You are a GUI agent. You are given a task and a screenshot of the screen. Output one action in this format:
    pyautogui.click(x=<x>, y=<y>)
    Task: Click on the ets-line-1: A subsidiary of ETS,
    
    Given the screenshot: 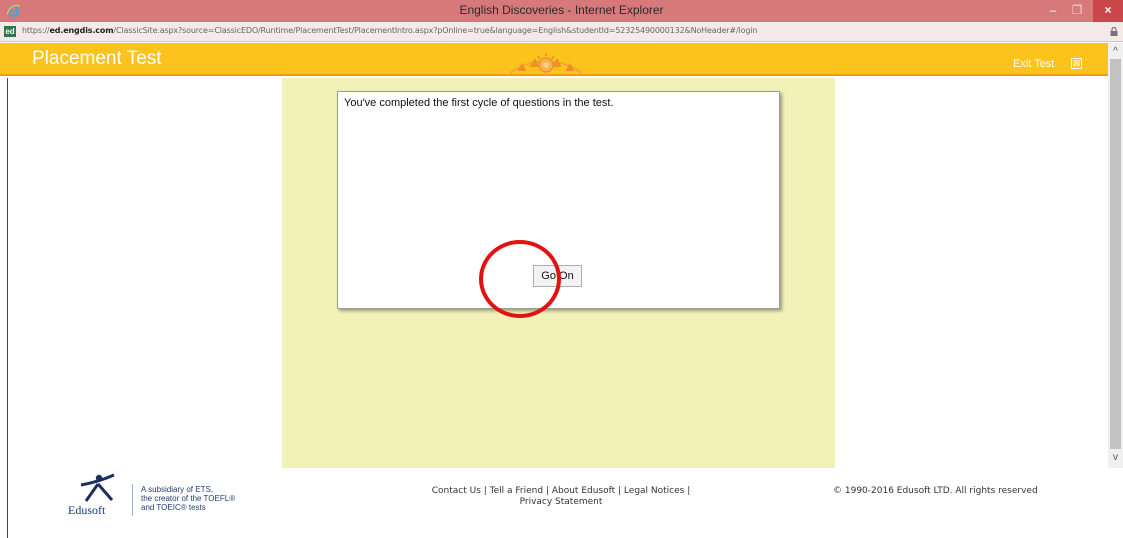 What is the action you would take?
    pyautogui.click(x=177, y=489)
    